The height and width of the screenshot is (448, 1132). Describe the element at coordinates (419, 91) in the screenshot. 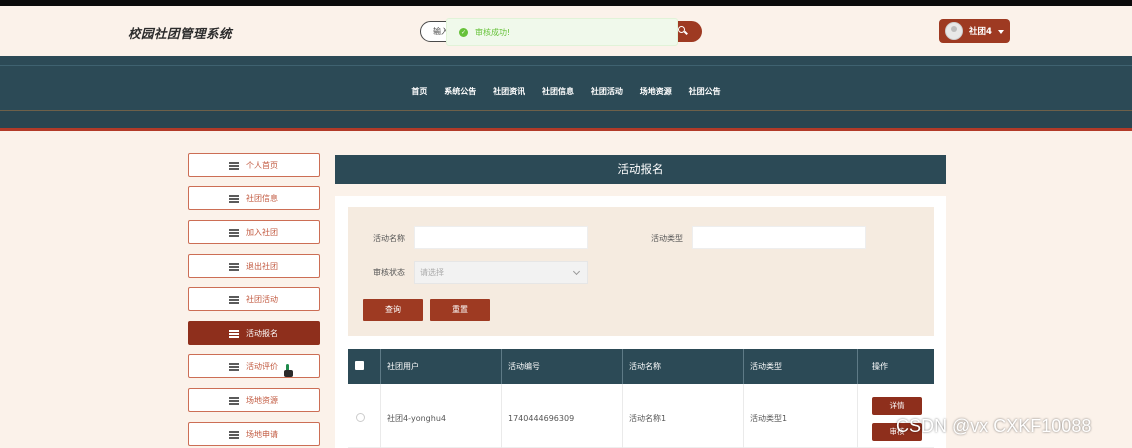

I see `nav-item-home: 首页` at that location.